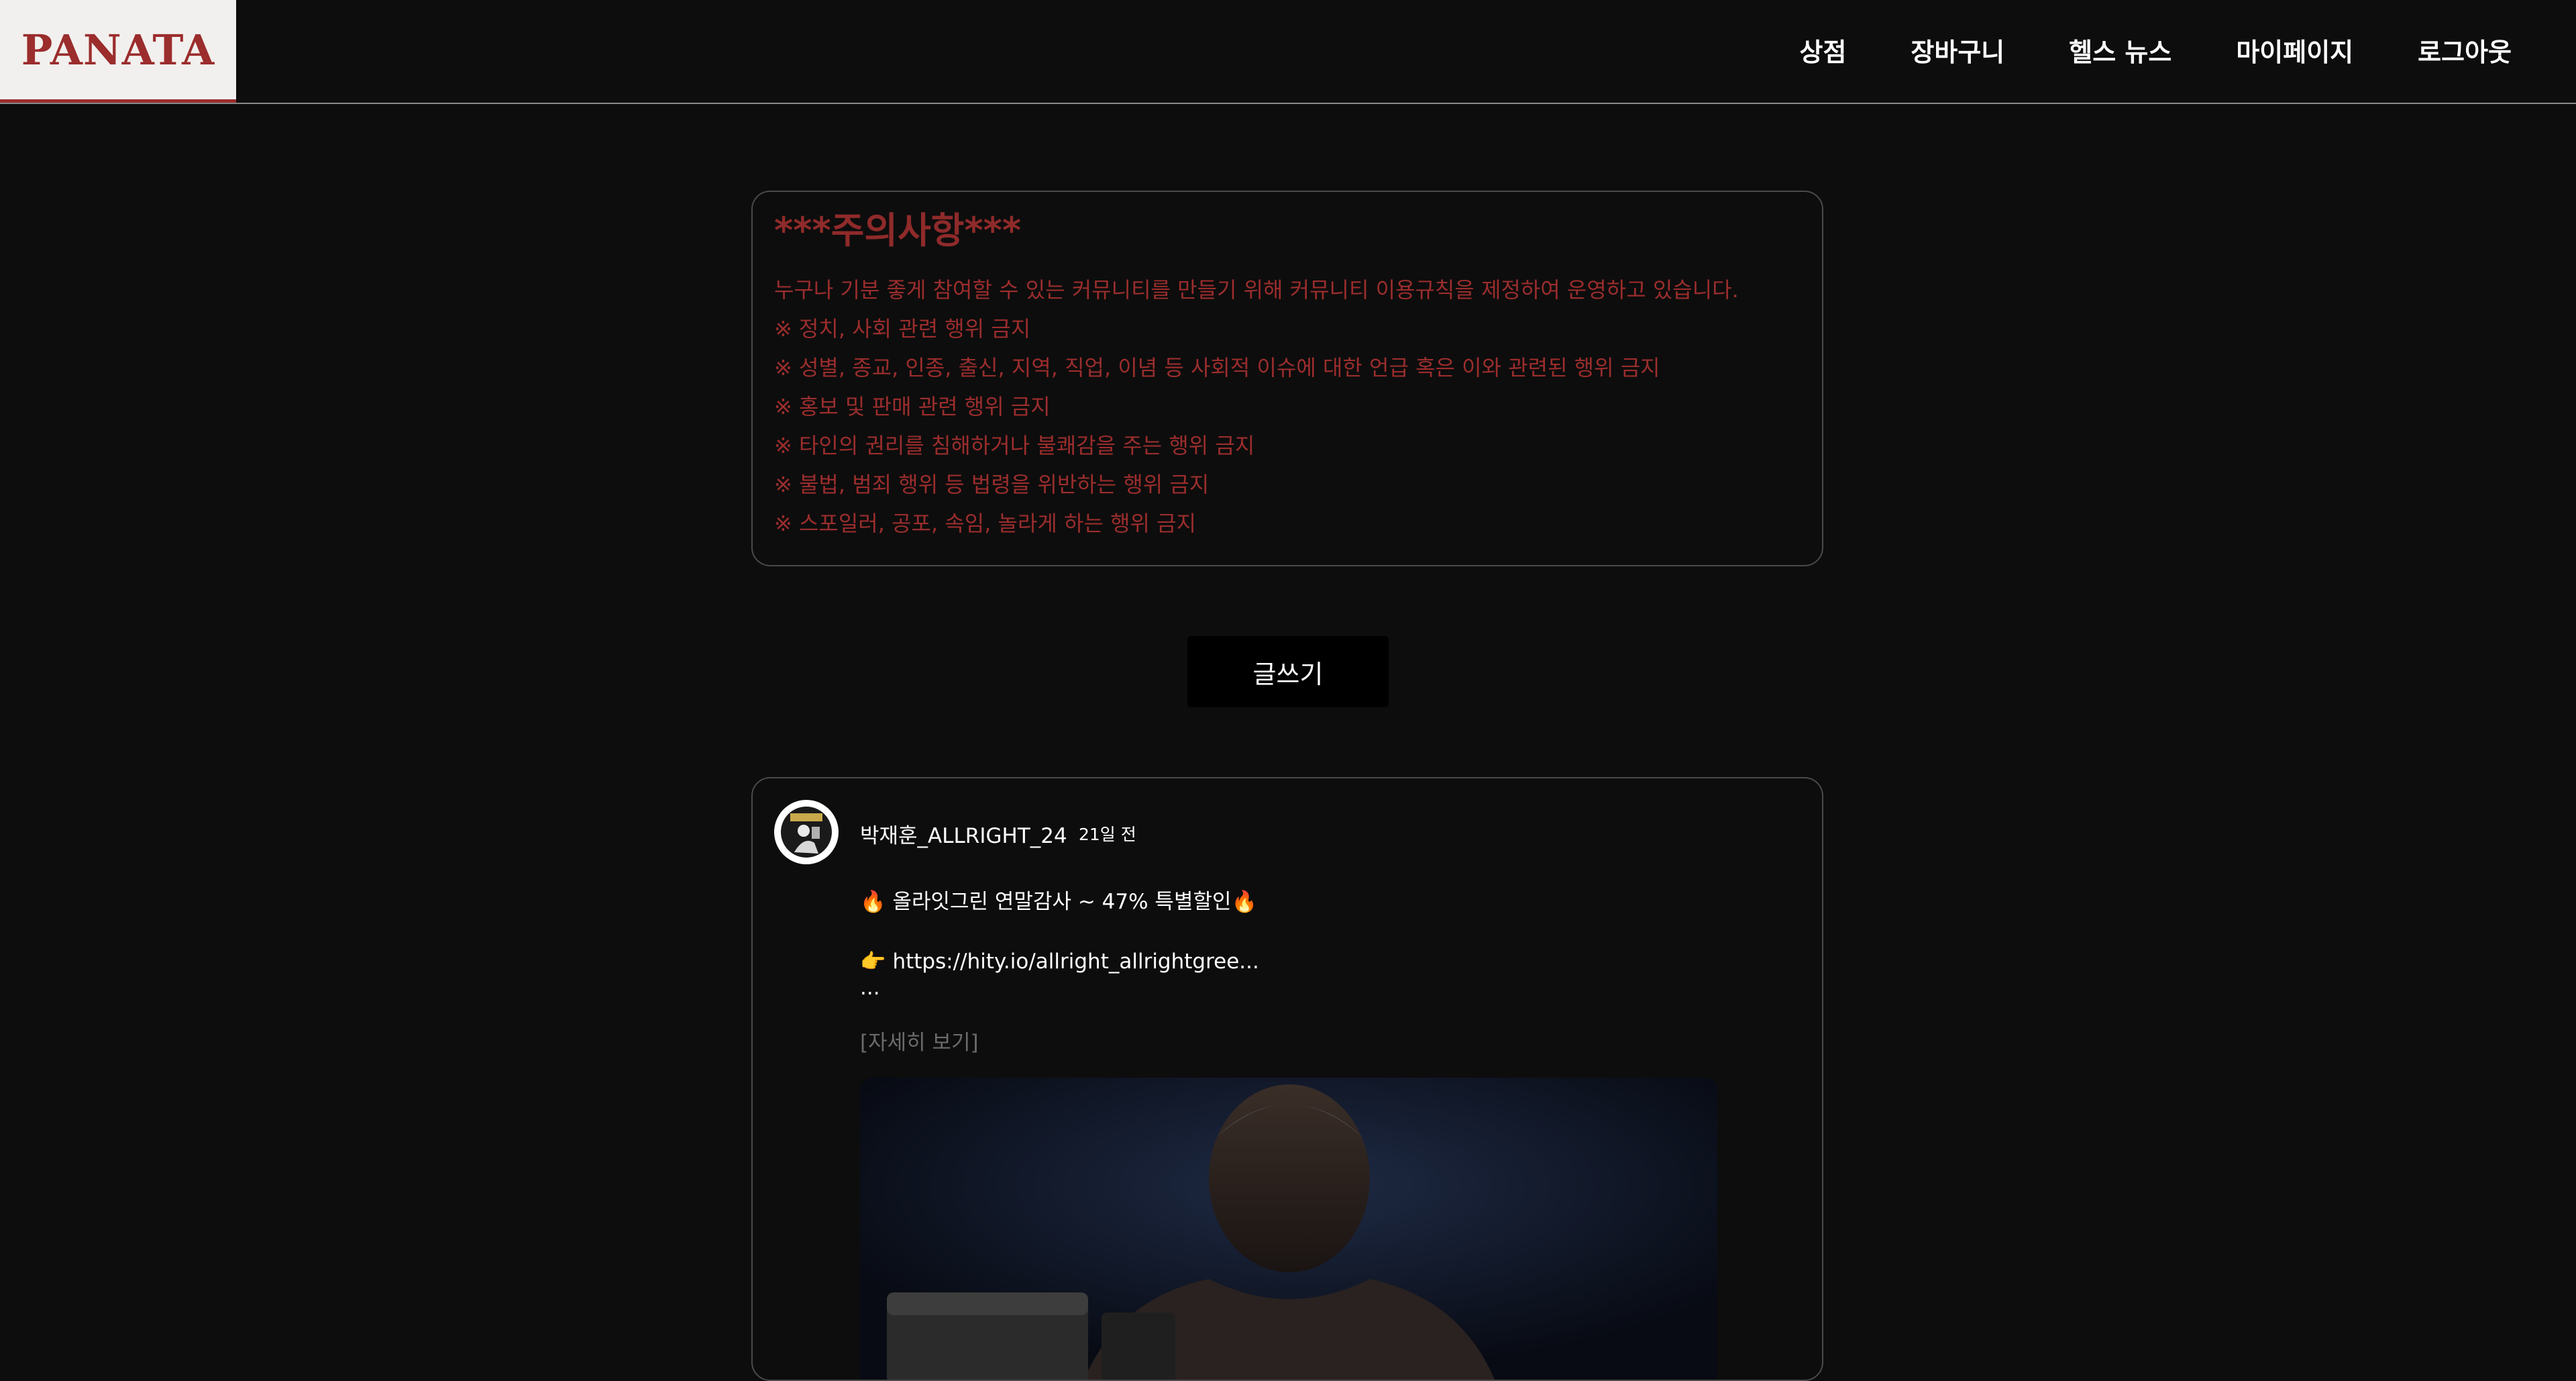 Image resolution: width=2576 pixels, height=1381 pixels. I want to click on main-nav: 상점 장바구니 헬스 뉴스 마이페이지 로그아웃, so click(2156, 50).